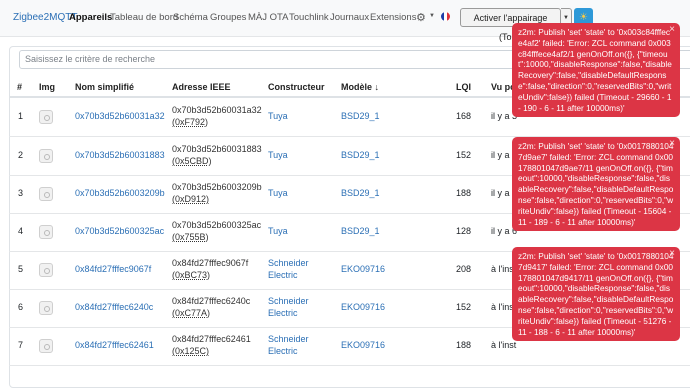 Image resolution: width=690 pixels, height=388 pixels. I want to click on network-address: (0xBC73), so click(191, 275).